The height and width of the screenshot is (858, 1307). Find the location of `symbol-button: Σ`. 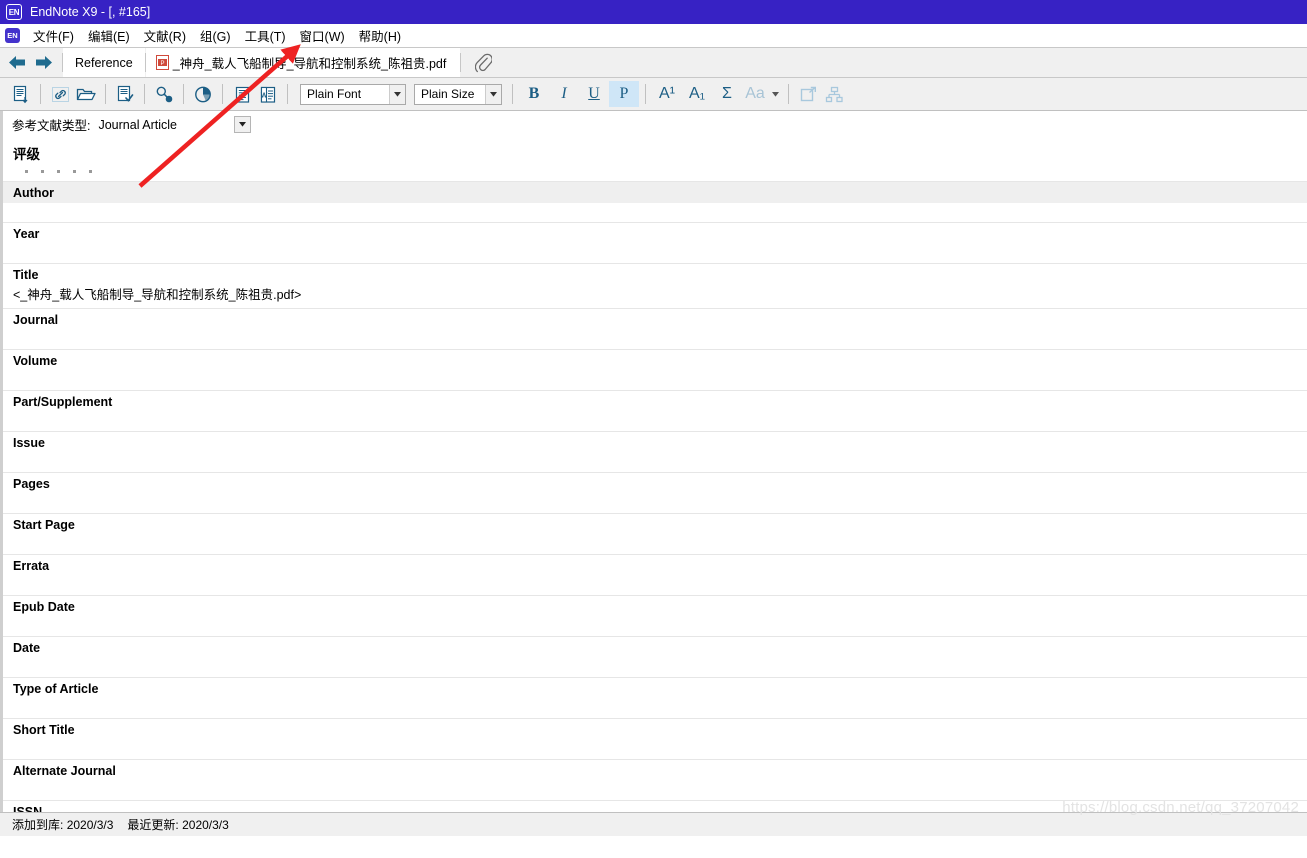

symbol-button: Σ is located at coordinates (727, 94).